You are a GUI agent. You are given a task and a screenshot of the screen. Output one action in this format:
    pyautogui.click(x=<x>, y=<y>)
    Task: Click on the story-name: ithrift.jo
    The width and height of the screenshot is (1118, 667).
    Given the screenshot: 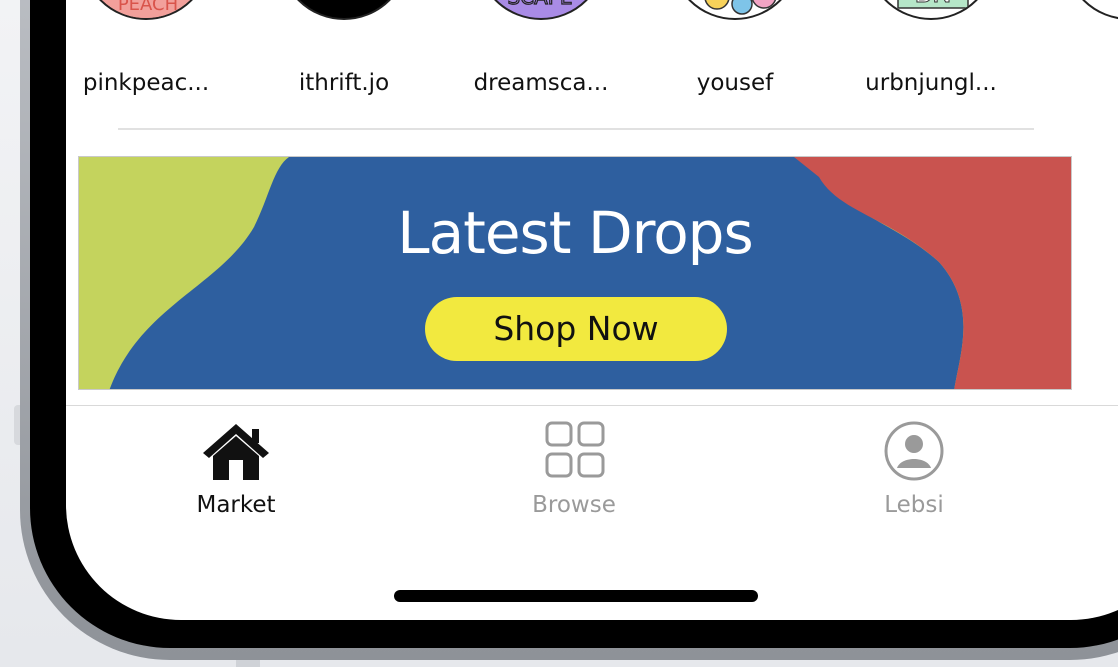 What is the action you would take?
    pyautogui.click(x=344, y=83)
    